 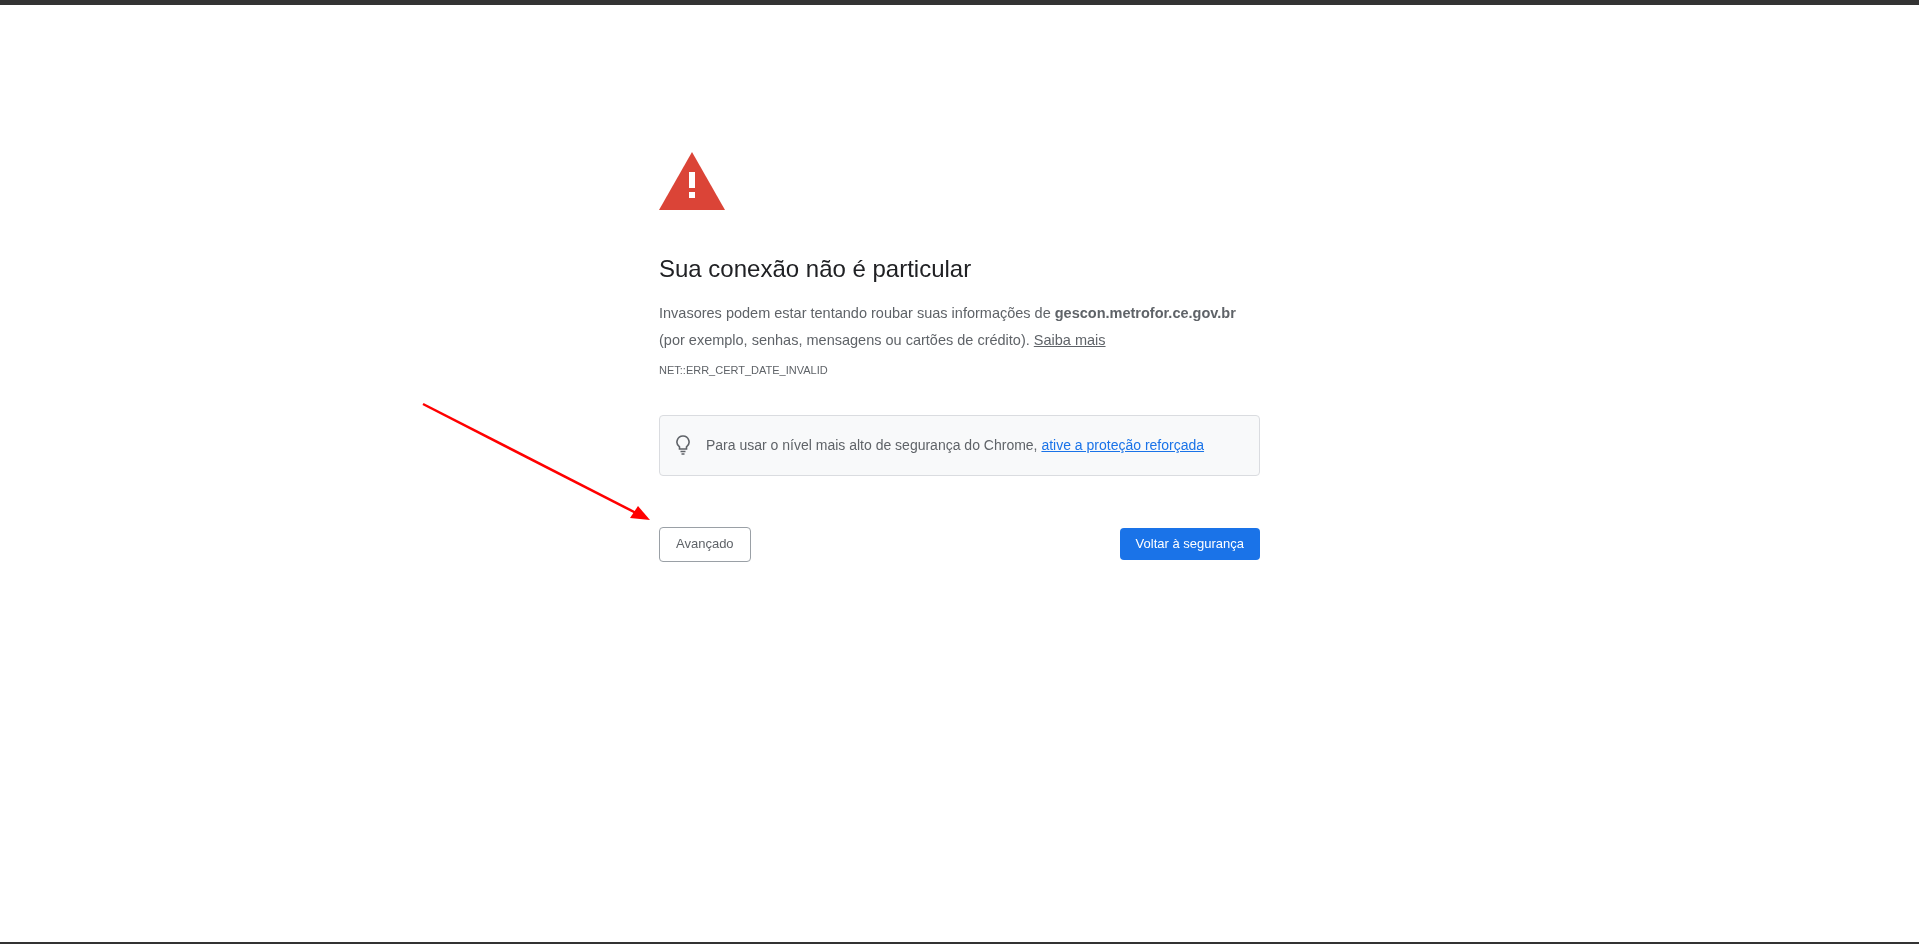 I want to click on warning-message: Invasores podem estar tentando roubar suas informações de gescon.metrofor.ce.gov.br (por exemplo, senhas, mensagens ou cartões de crédito). Saiba mais, so click(x=948, y=327).